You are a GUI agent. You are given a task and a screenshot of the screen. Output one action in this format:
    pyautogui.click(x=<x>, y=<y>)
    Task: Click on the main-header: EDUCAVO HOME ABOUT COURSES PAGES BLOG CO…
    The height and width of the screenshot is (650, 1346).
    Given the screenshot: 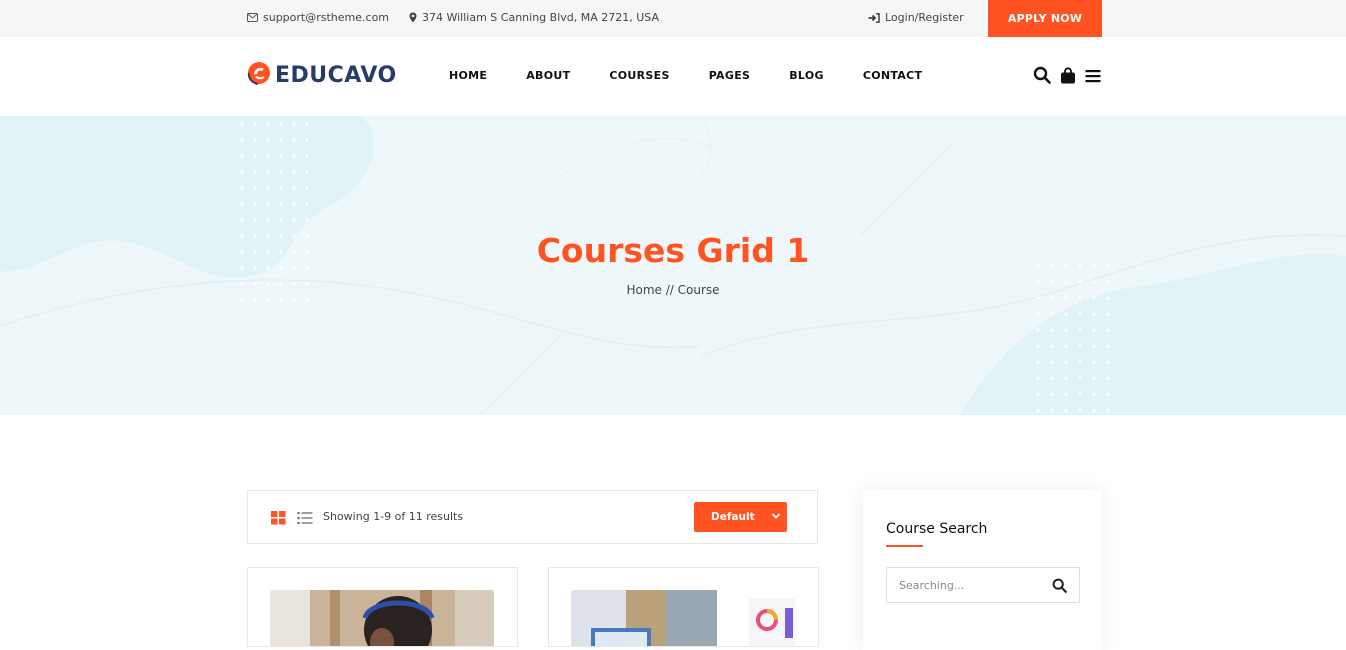 What is the action you would take?
    pyautogui.click(x=673, y=76)
    